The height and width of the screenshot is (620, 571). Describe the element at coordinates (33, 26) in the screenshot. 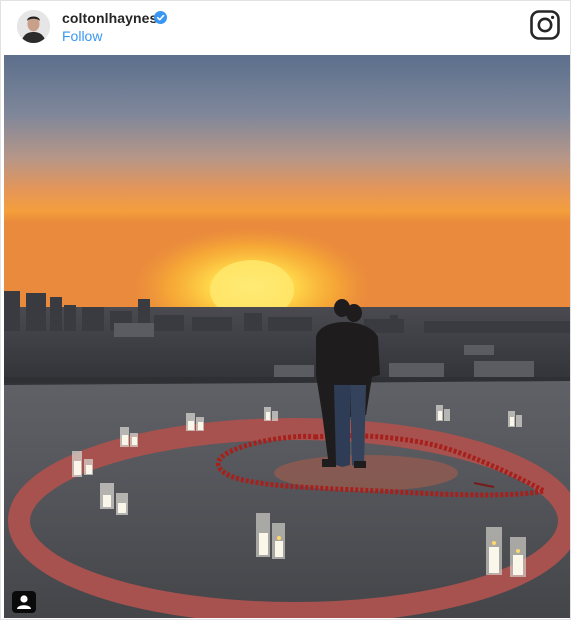

I see `avatar` at that location.